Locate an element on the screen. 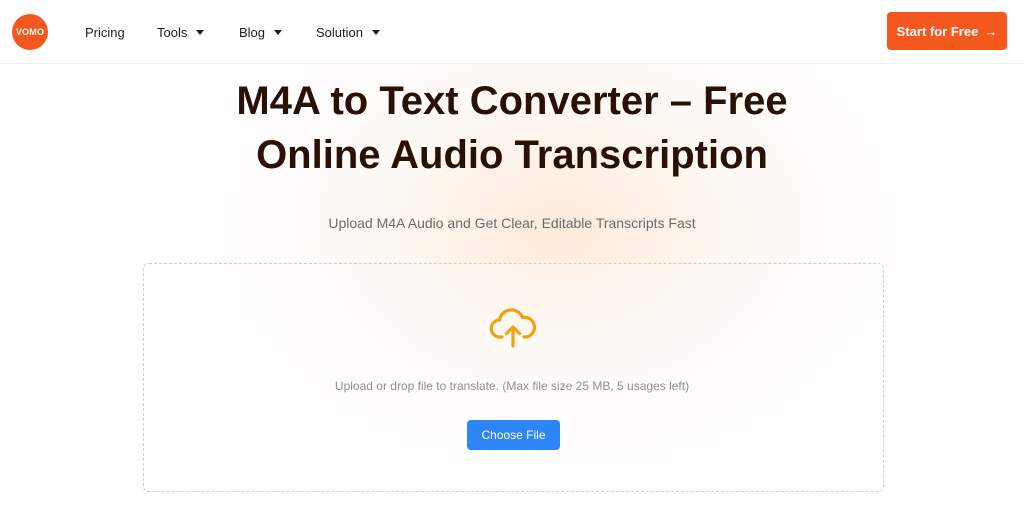 This screenshot has width=1024, height=505. nav-item-label: Blog is located at coordinates (252, 32).